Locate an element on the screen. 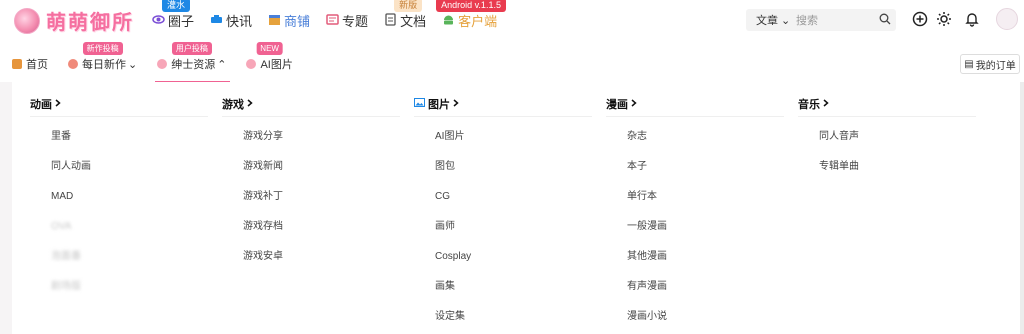  top-nav-item-2: 商铺 is located at coordinates (289, 20).